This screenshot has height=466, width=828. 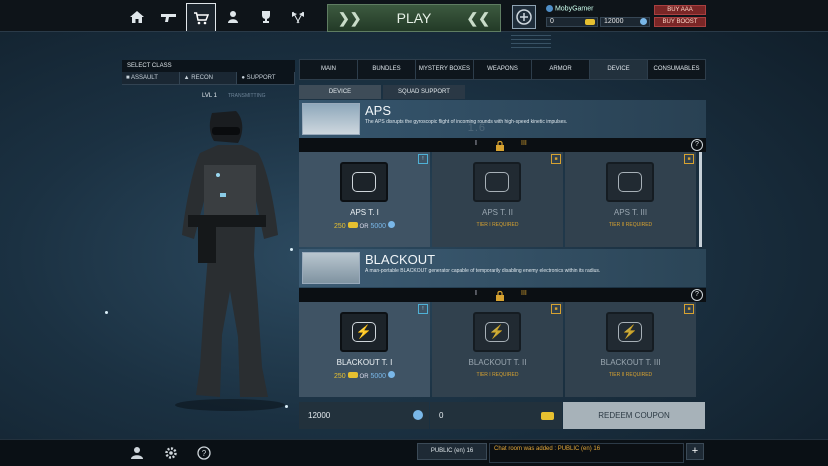 What do you see at coordinates (171, 453) in the screenshot?
I see `gear-icon` at bounding box center [171, 453].